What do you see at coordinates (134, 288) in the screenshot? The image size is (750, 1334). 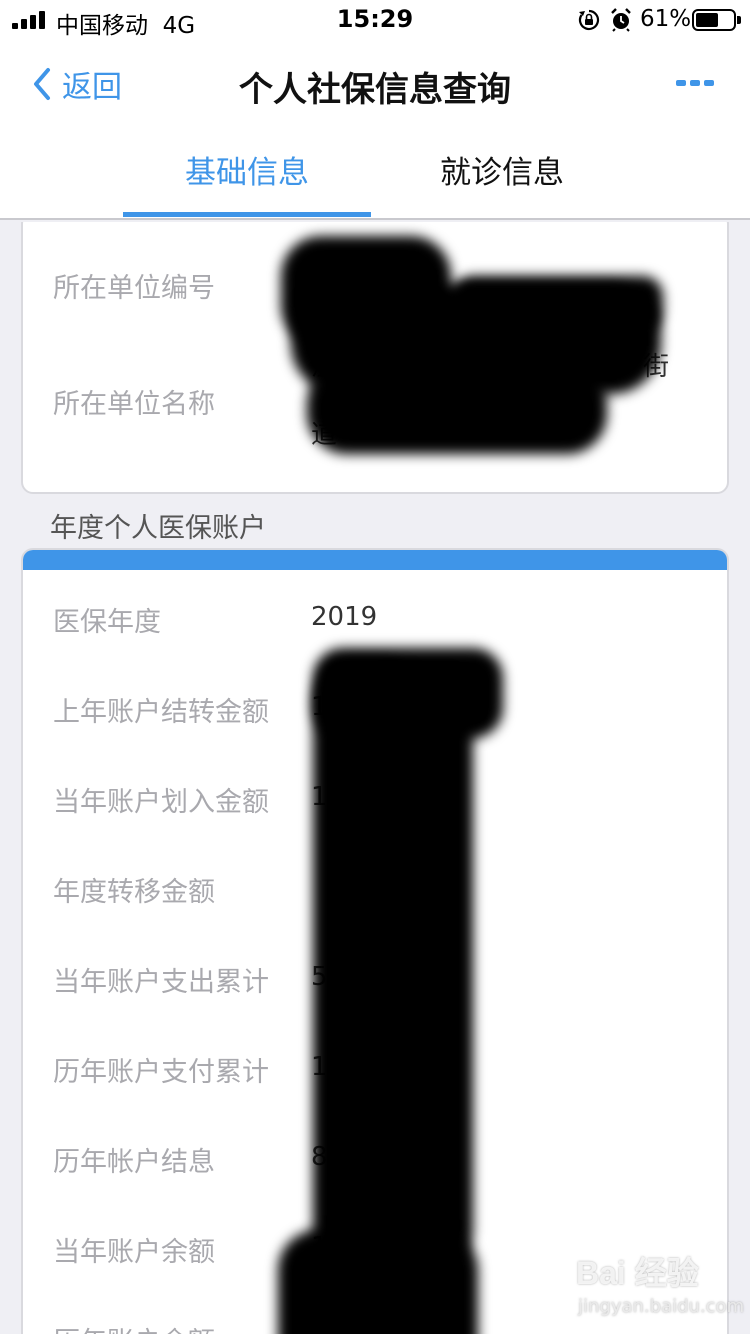 I see `unit-code-label: 所在单位编号` at bounding box center [134, 288].